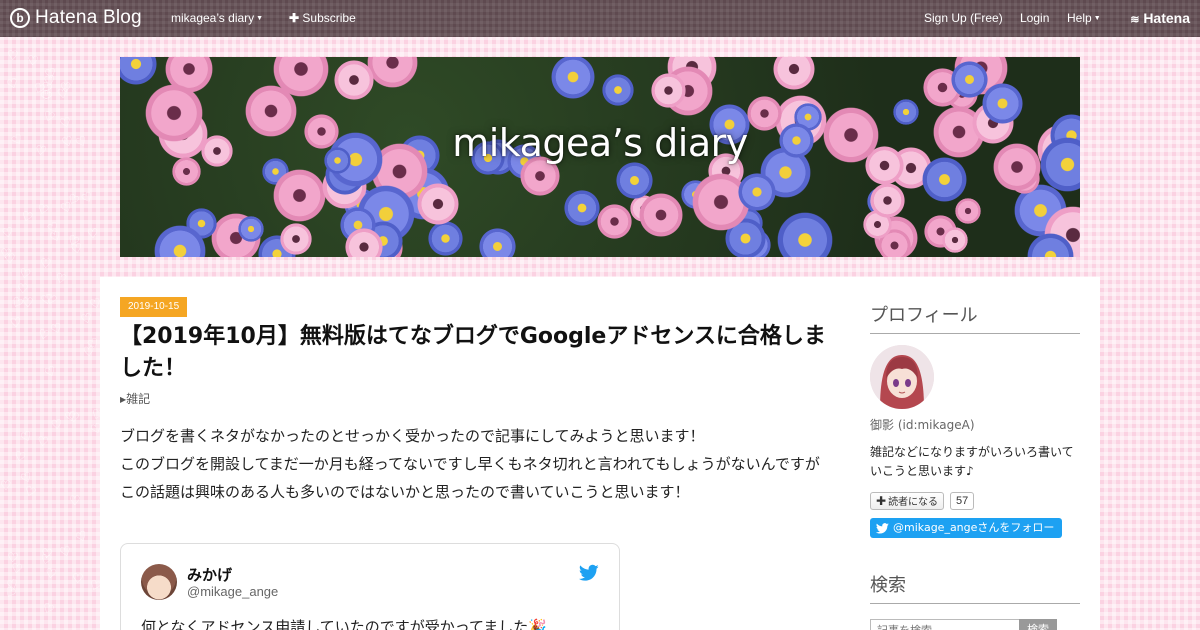 The image size is (1200, 630). I want to click on twitter-follow-button: @mikage_angeさんをフォロー, so click(966, 528).